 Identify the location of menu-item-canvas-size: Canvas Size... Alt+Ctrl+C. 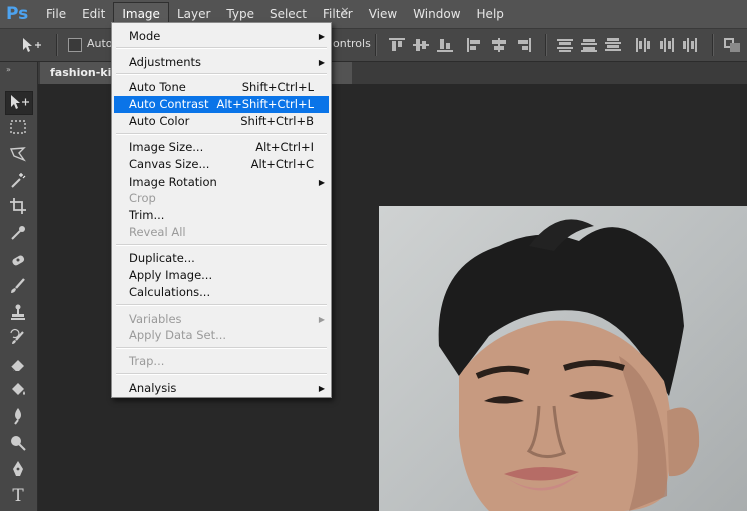
(221, 164).